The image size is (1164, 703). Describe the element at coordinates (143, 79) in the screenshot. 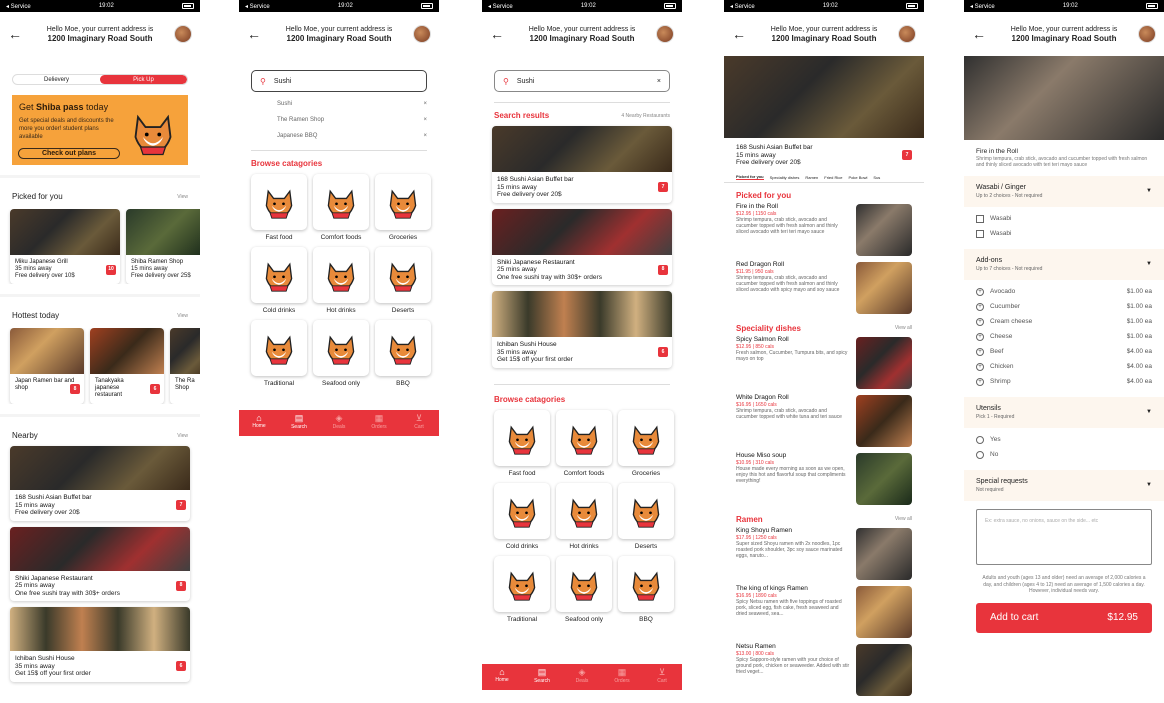

I see `pickup-option: Pick Up` at that location.